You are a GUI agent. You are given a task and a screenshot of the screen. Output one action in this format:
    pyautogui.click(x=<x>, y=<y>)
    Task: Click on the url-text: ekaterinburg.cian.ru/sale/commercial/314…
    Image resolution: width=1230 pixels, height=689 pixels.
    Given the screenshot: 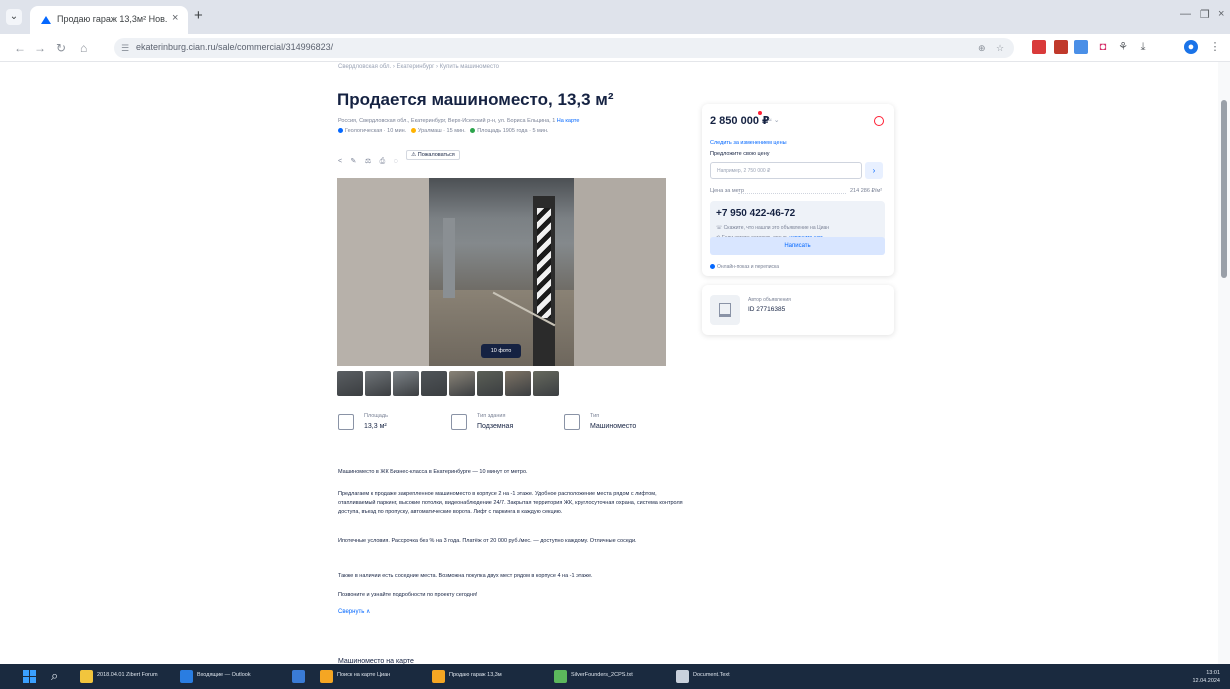 What is the action you would take?
    pyautogui.click(x=235, y=47)
    